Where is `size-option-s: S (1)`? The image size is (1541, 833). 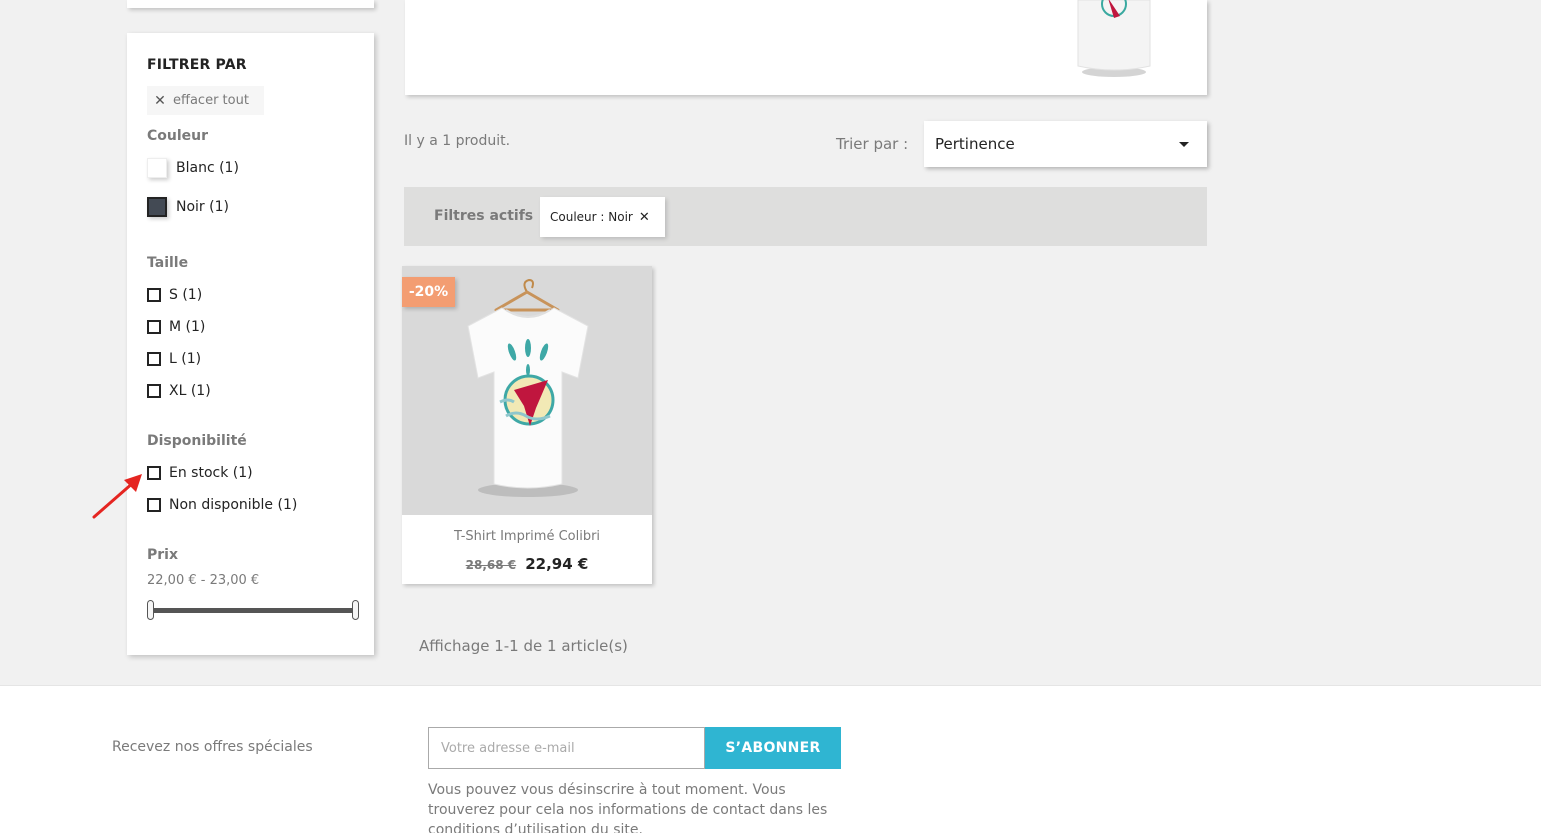 size-option-s: S (1) is located at coordinates (174, 295).